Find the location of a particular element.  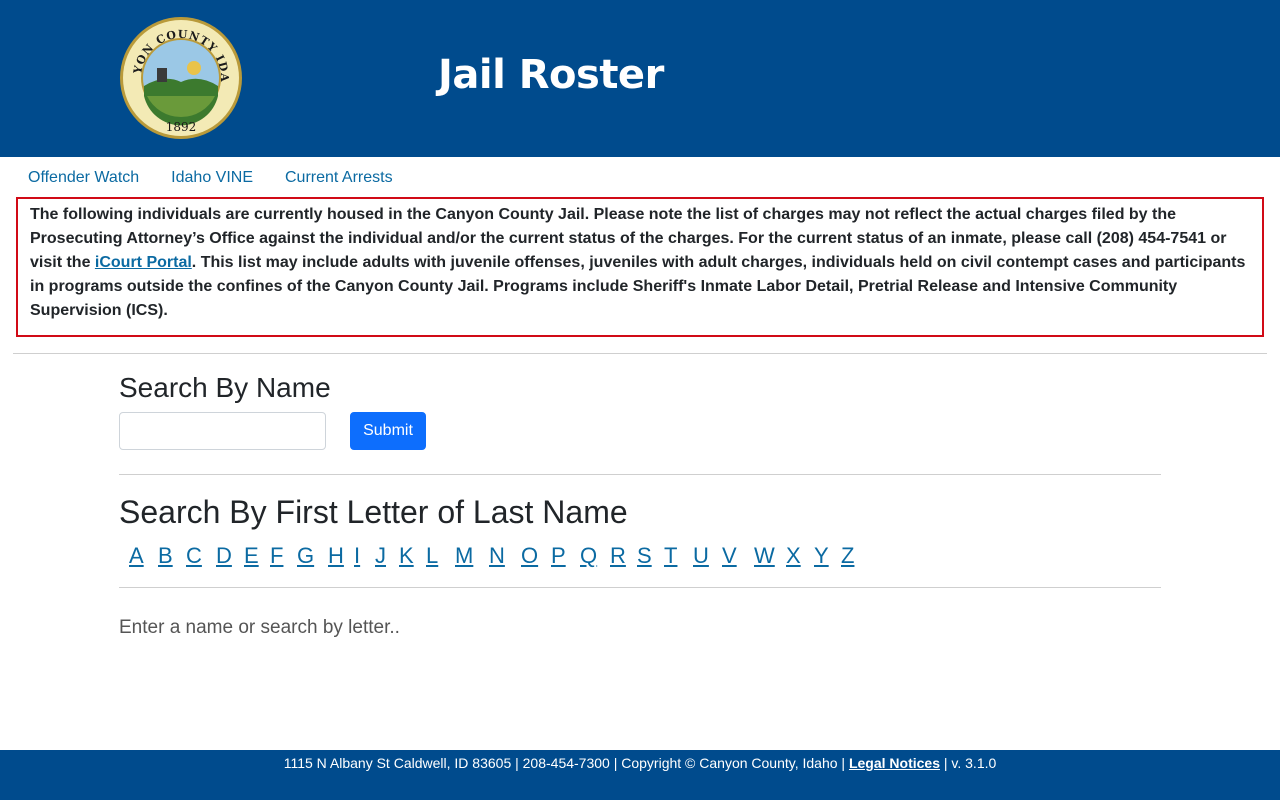

nav-link-offender-watch: Offender Watch is located at coordinates (83, 178).